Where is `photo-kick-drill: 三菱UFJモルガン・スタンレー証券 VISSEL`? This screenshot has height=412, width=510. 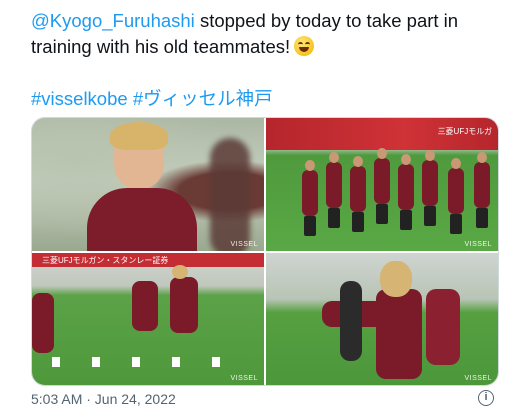 photo-kick-drill: 三菱UFJモルガン・スタンレー証券 VISSEL is located at coordinates (148, 318).